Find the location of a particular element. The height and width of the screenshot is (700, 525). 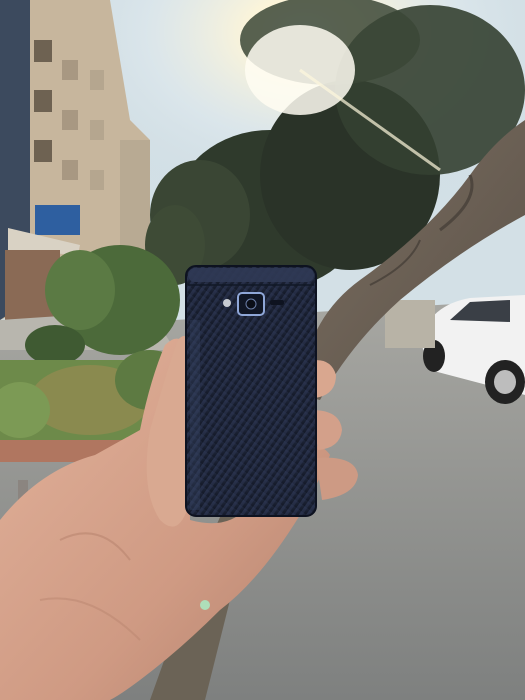

speaker-grille is located at coordinates (277, 302).